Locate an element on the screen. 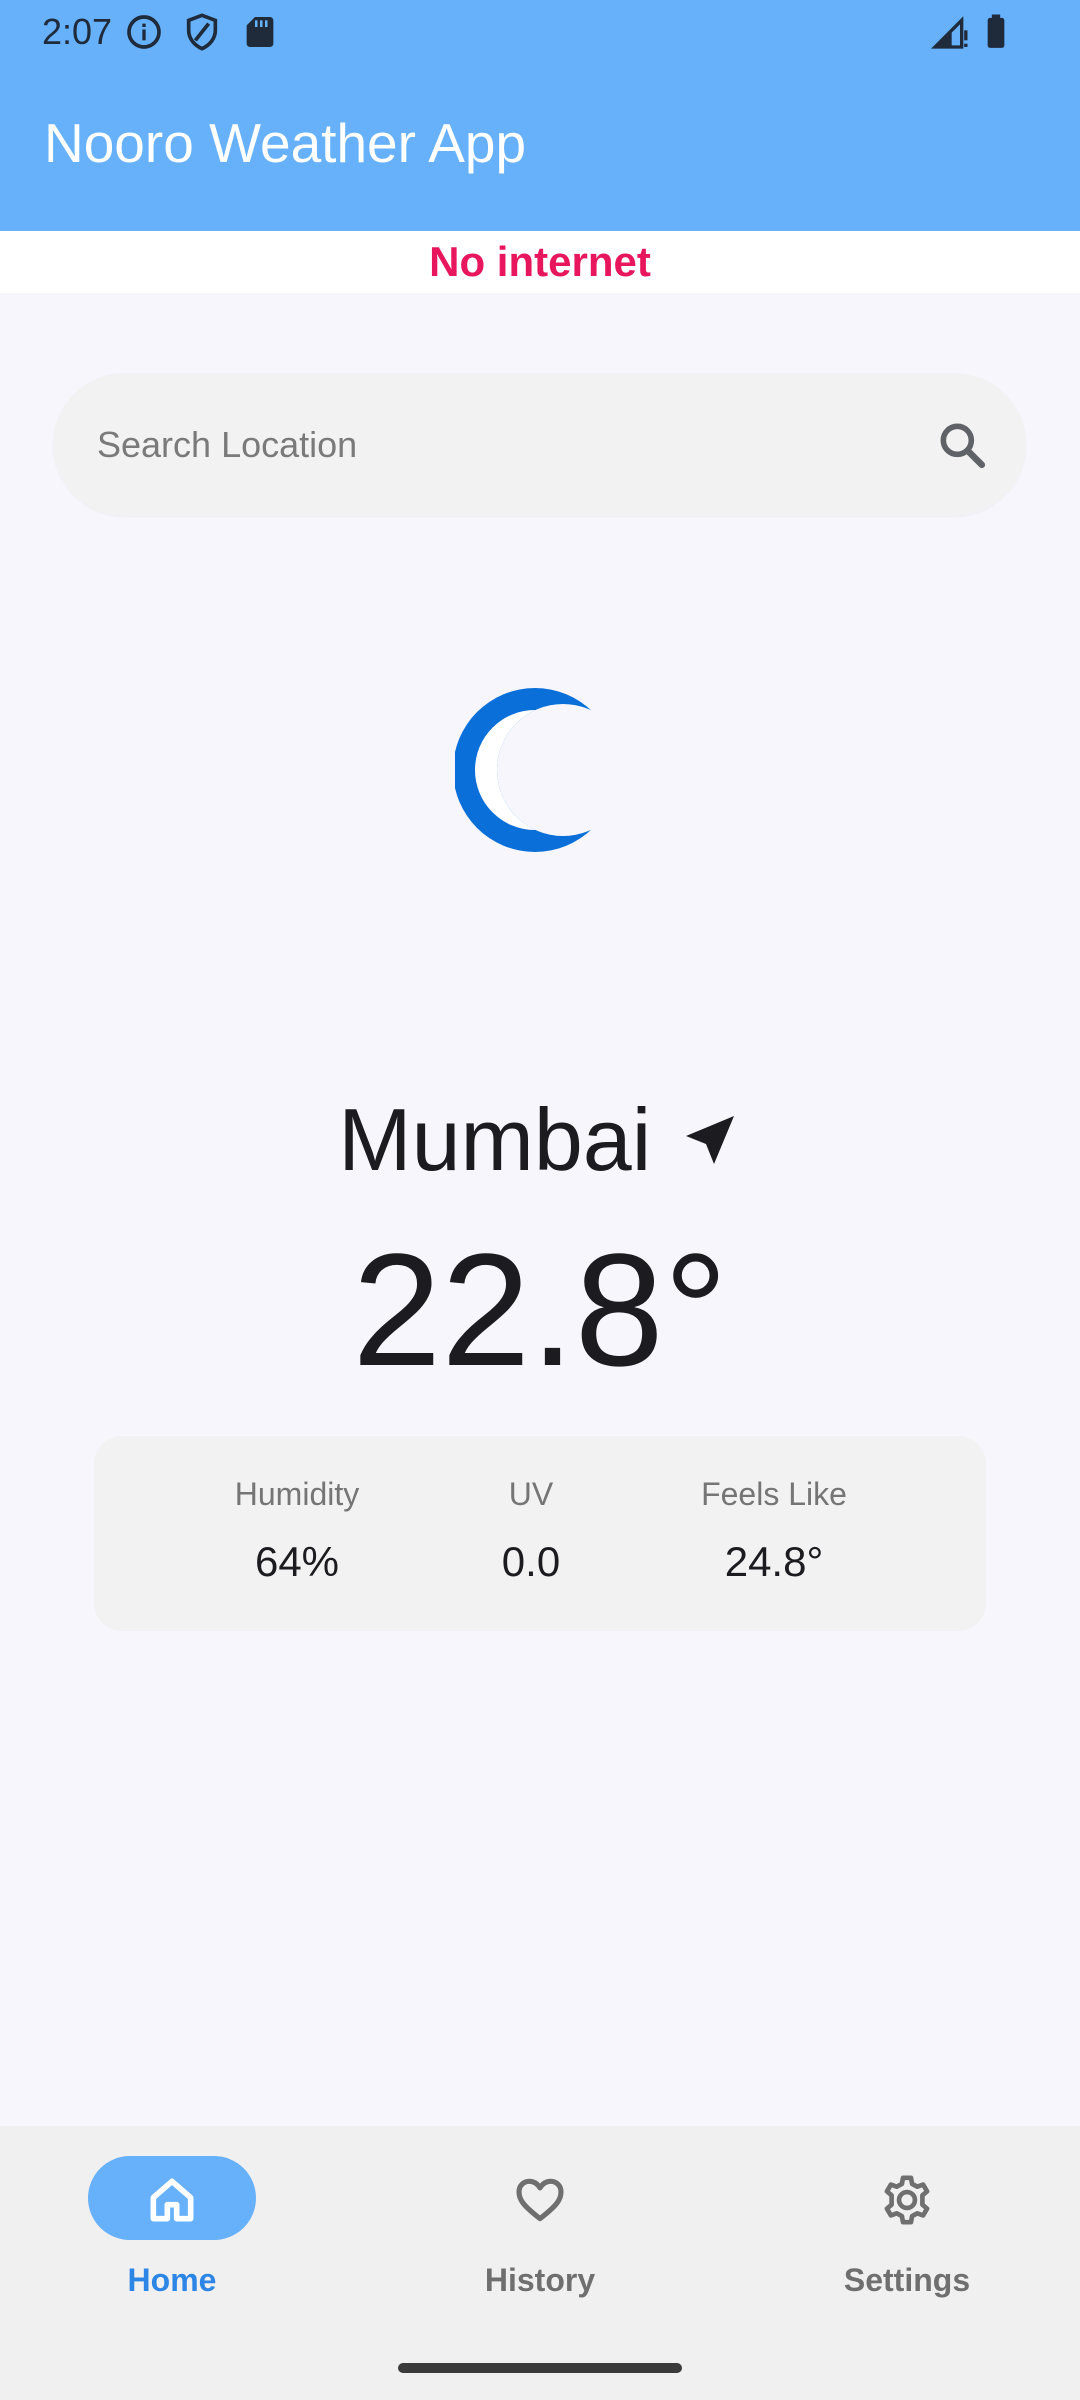  stat-label: Feels Like is located at coordinates (774, 1494).